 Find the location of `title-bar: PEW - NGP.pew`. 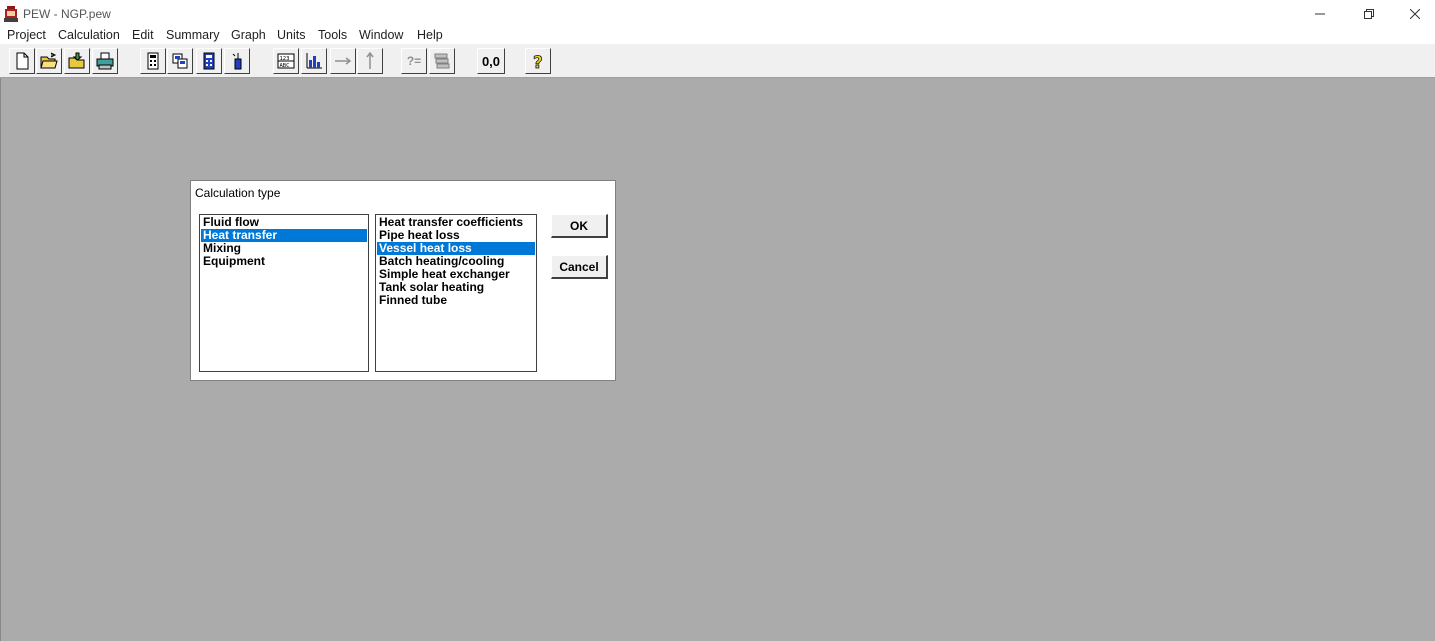

title-bar: PEW - NGP.pew is located at coordinates (717, 13).